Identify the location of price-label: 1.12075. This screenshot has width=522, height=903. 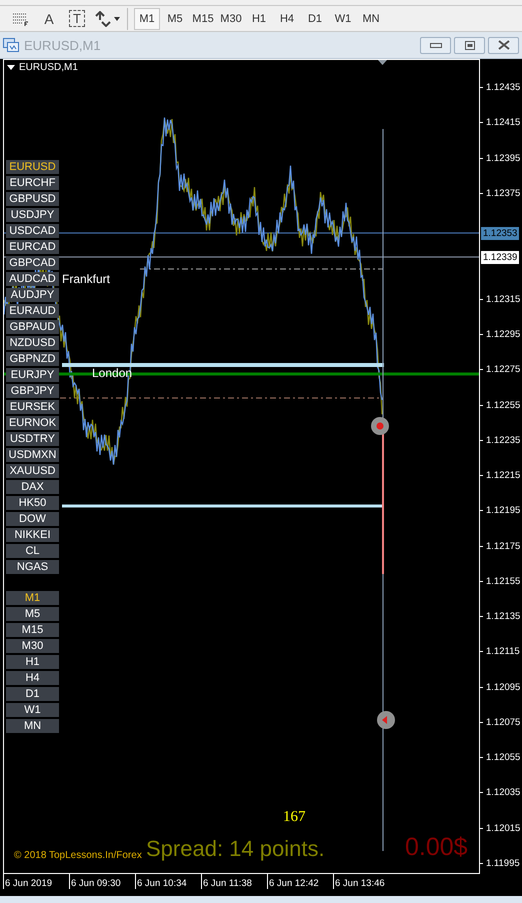
(503, 722).